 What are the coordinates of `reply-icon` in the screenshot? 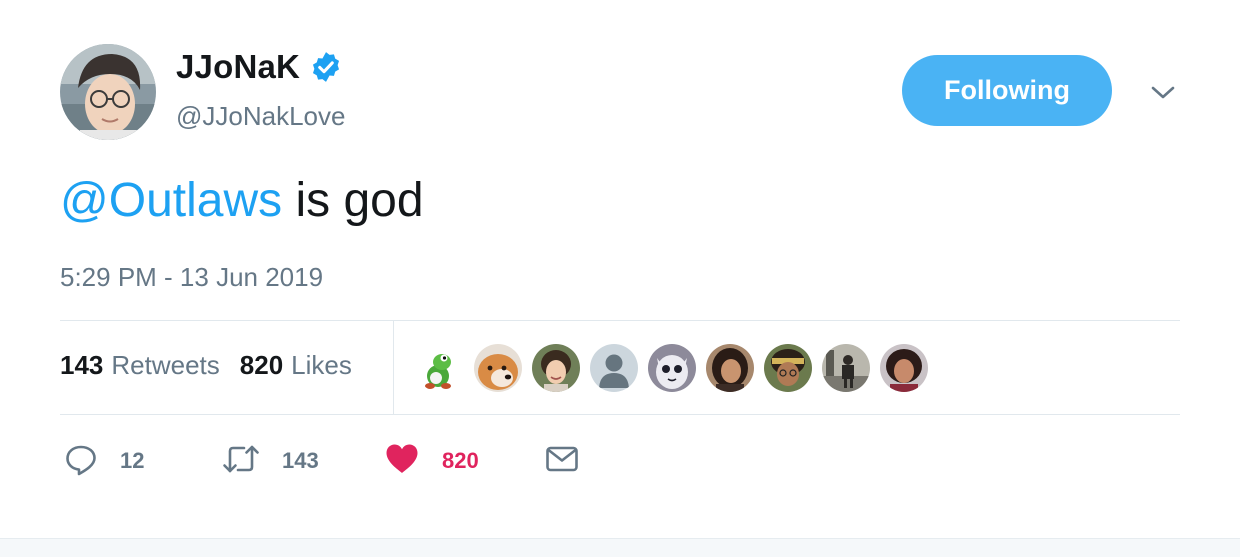 It's located at (81, 461).